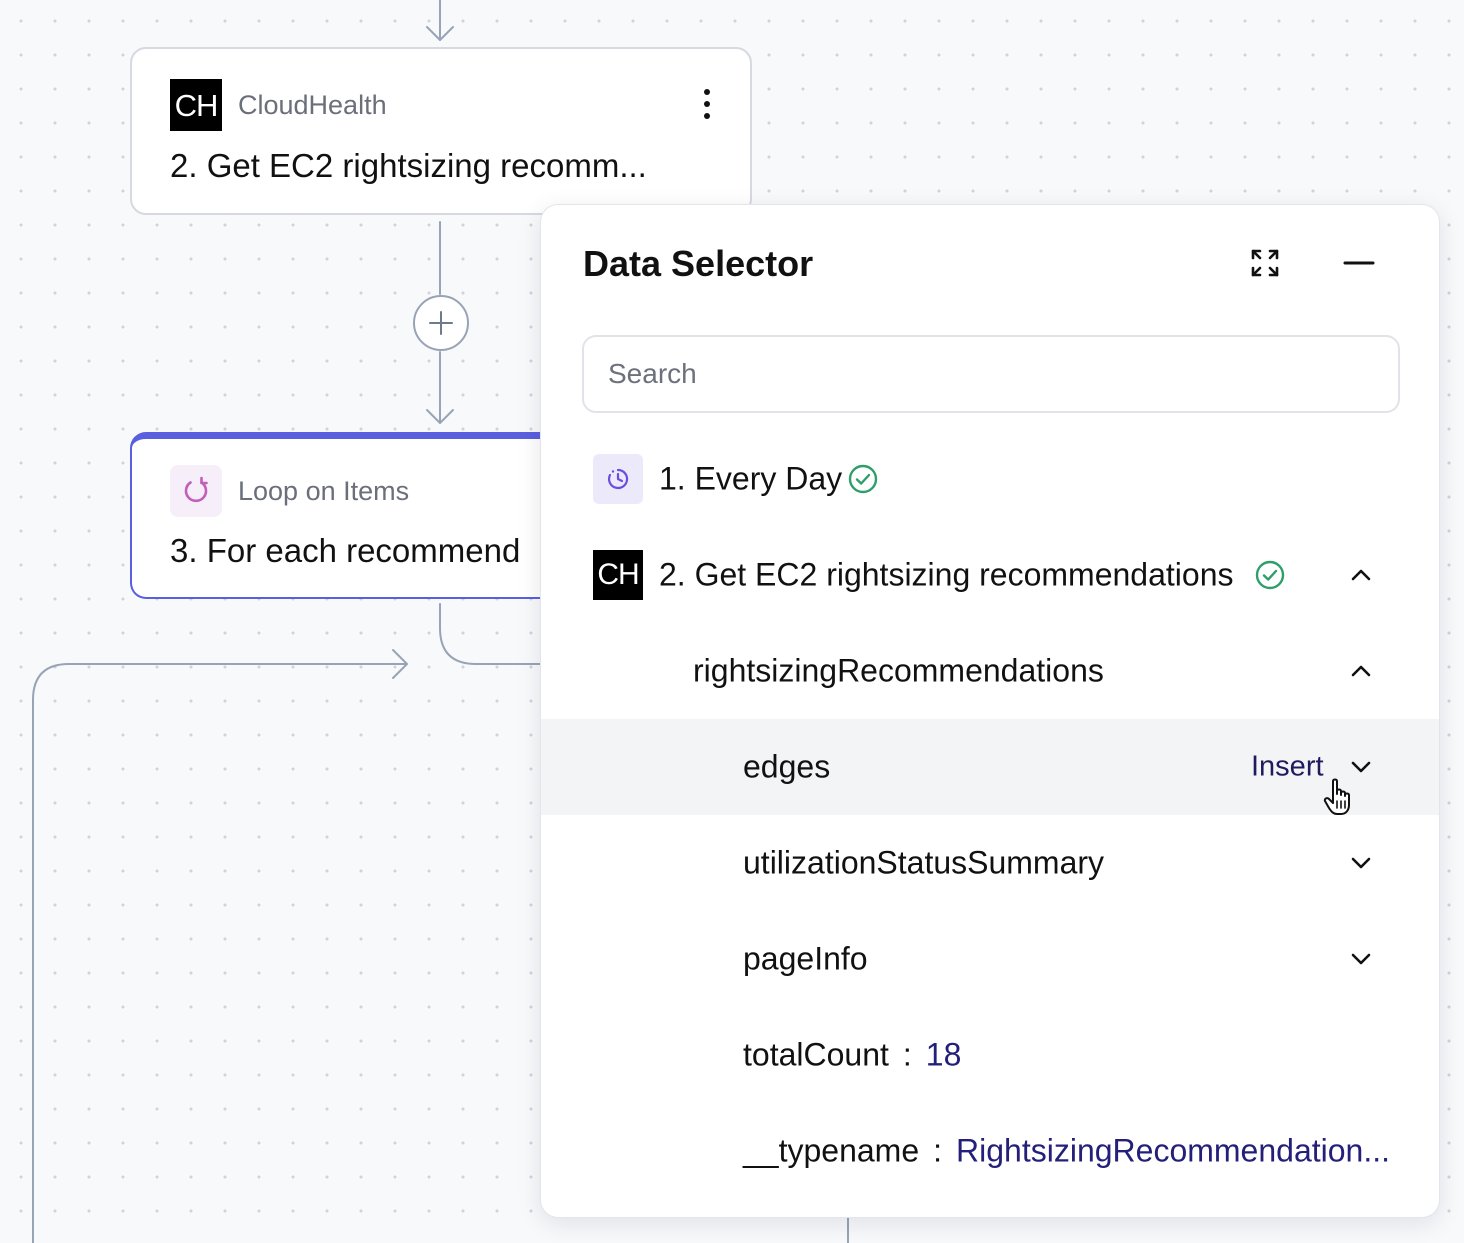 This screenshot has width=1464, height=1243. Describe the element at coordinates (805, 958) in the screenshot. I see `tree-item-label: pageInfo` at that location.